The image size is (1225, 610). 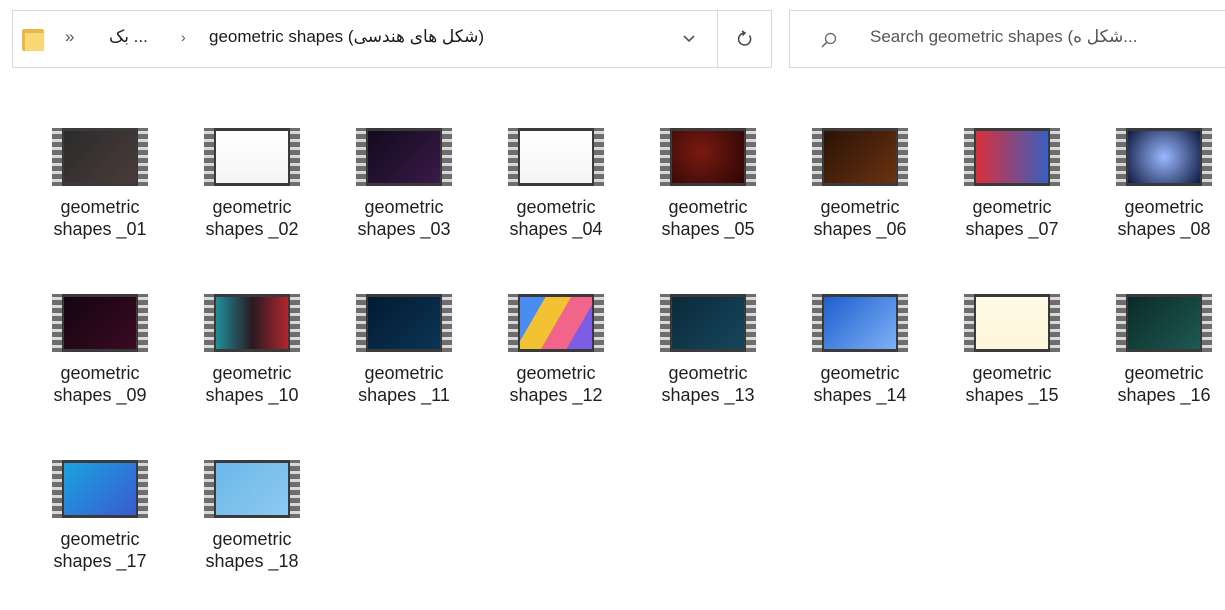 I want to click on chevron-down-icon, so click(x=689, y=39).